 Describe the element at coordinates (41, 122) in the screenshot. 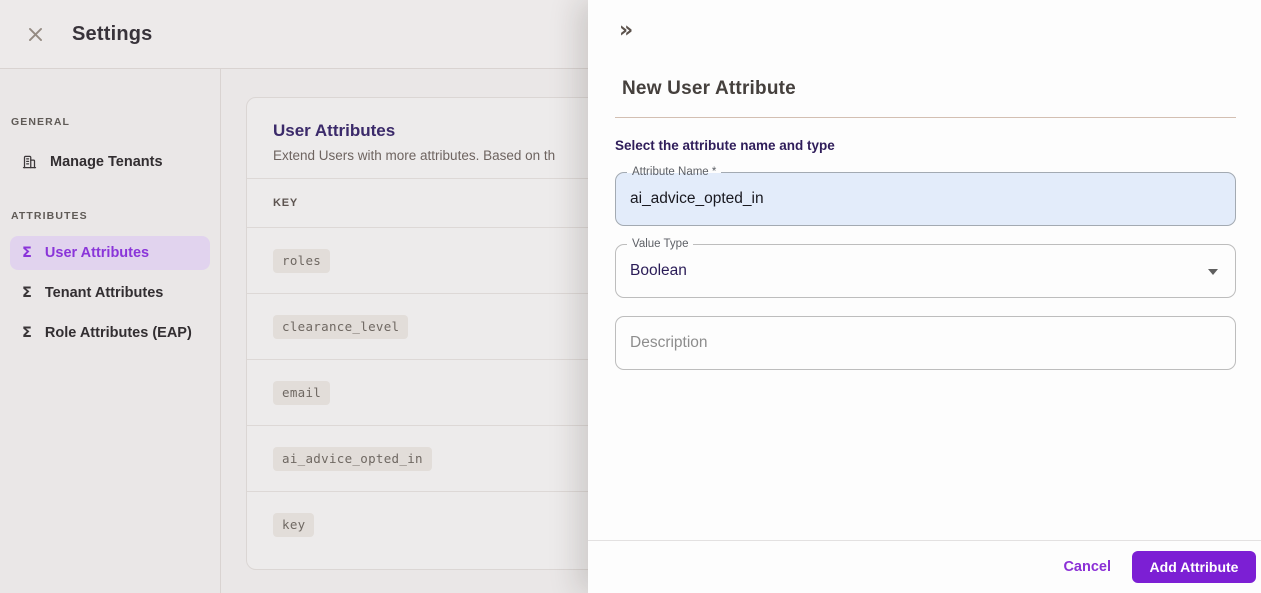

I see `sidebar-section-general: GENERAL` at that location.